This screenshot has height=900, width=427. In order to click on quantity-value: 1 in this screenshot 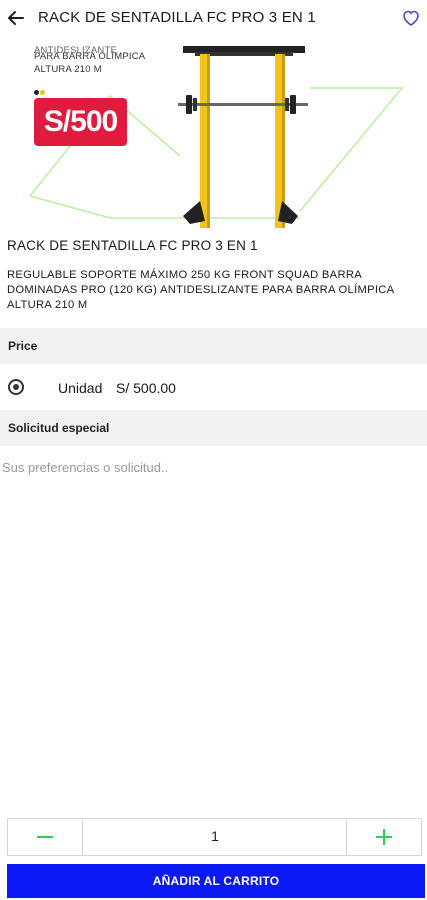, I will do `click(215, 836)`.